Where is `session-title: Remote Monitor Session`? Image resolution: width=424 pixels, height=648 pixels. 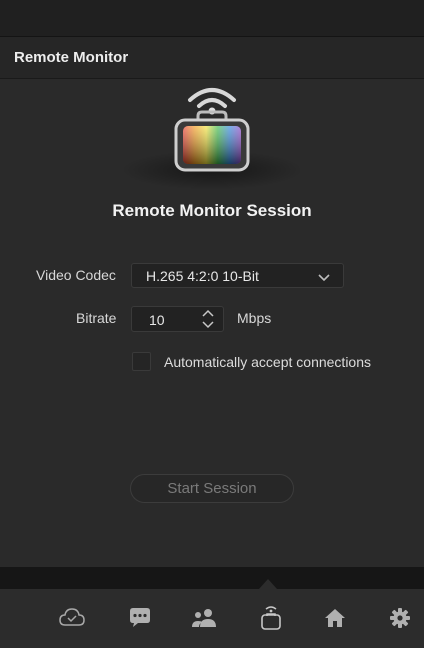 session-title: Remote Monitor Session is located at coordinates (212, 210).